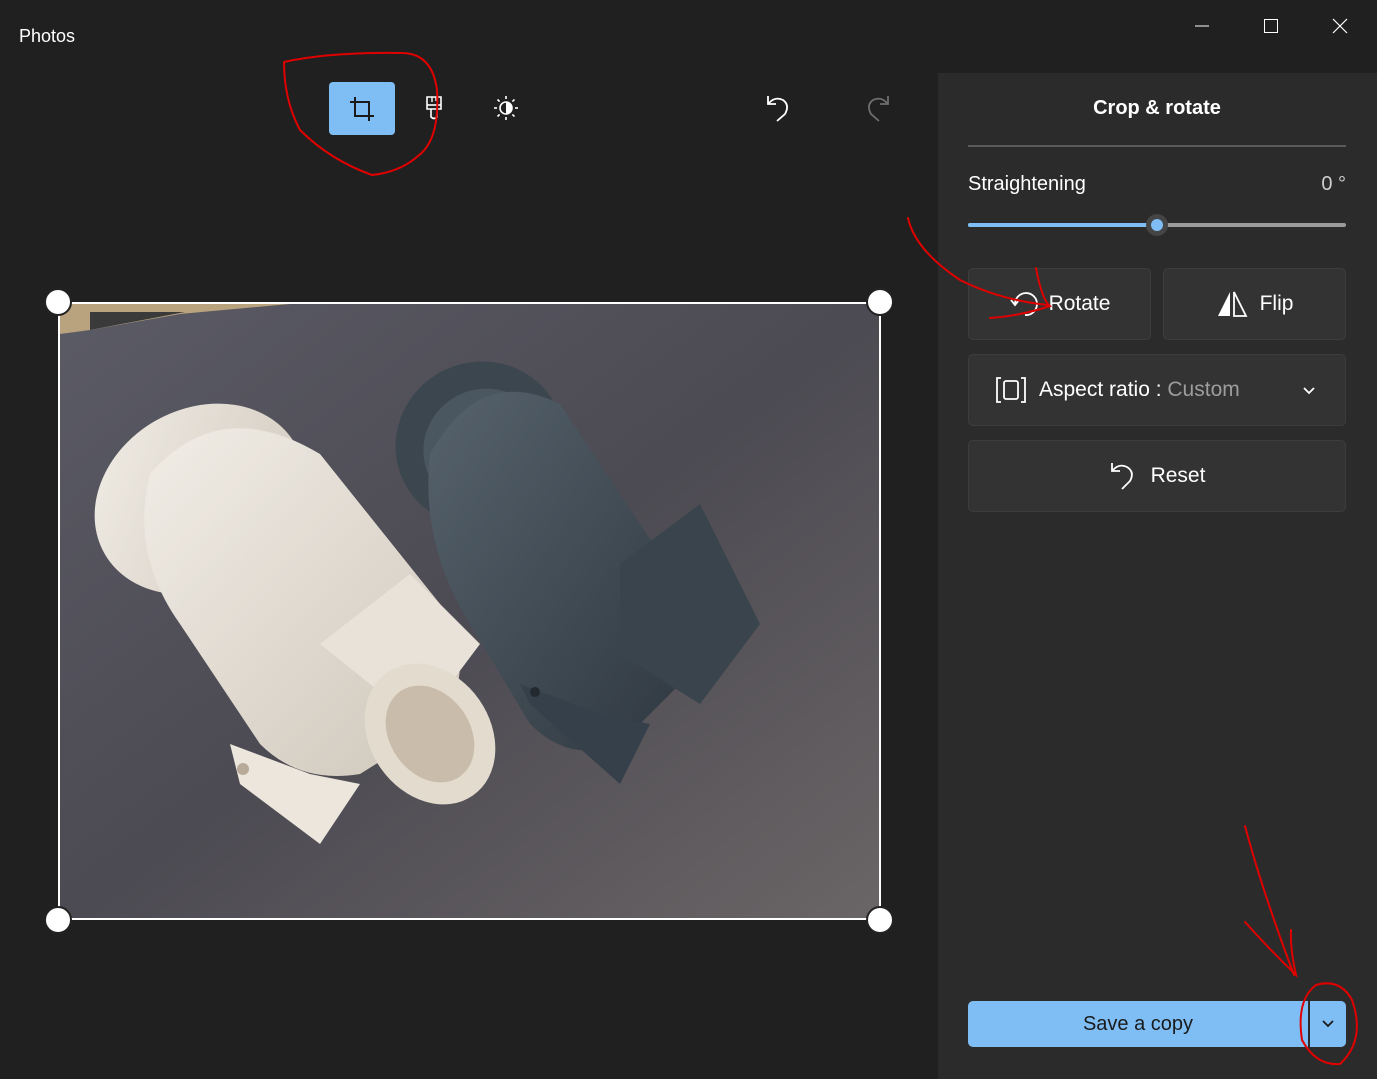  I want to click on markup-brush-icon, so click(434, 108).